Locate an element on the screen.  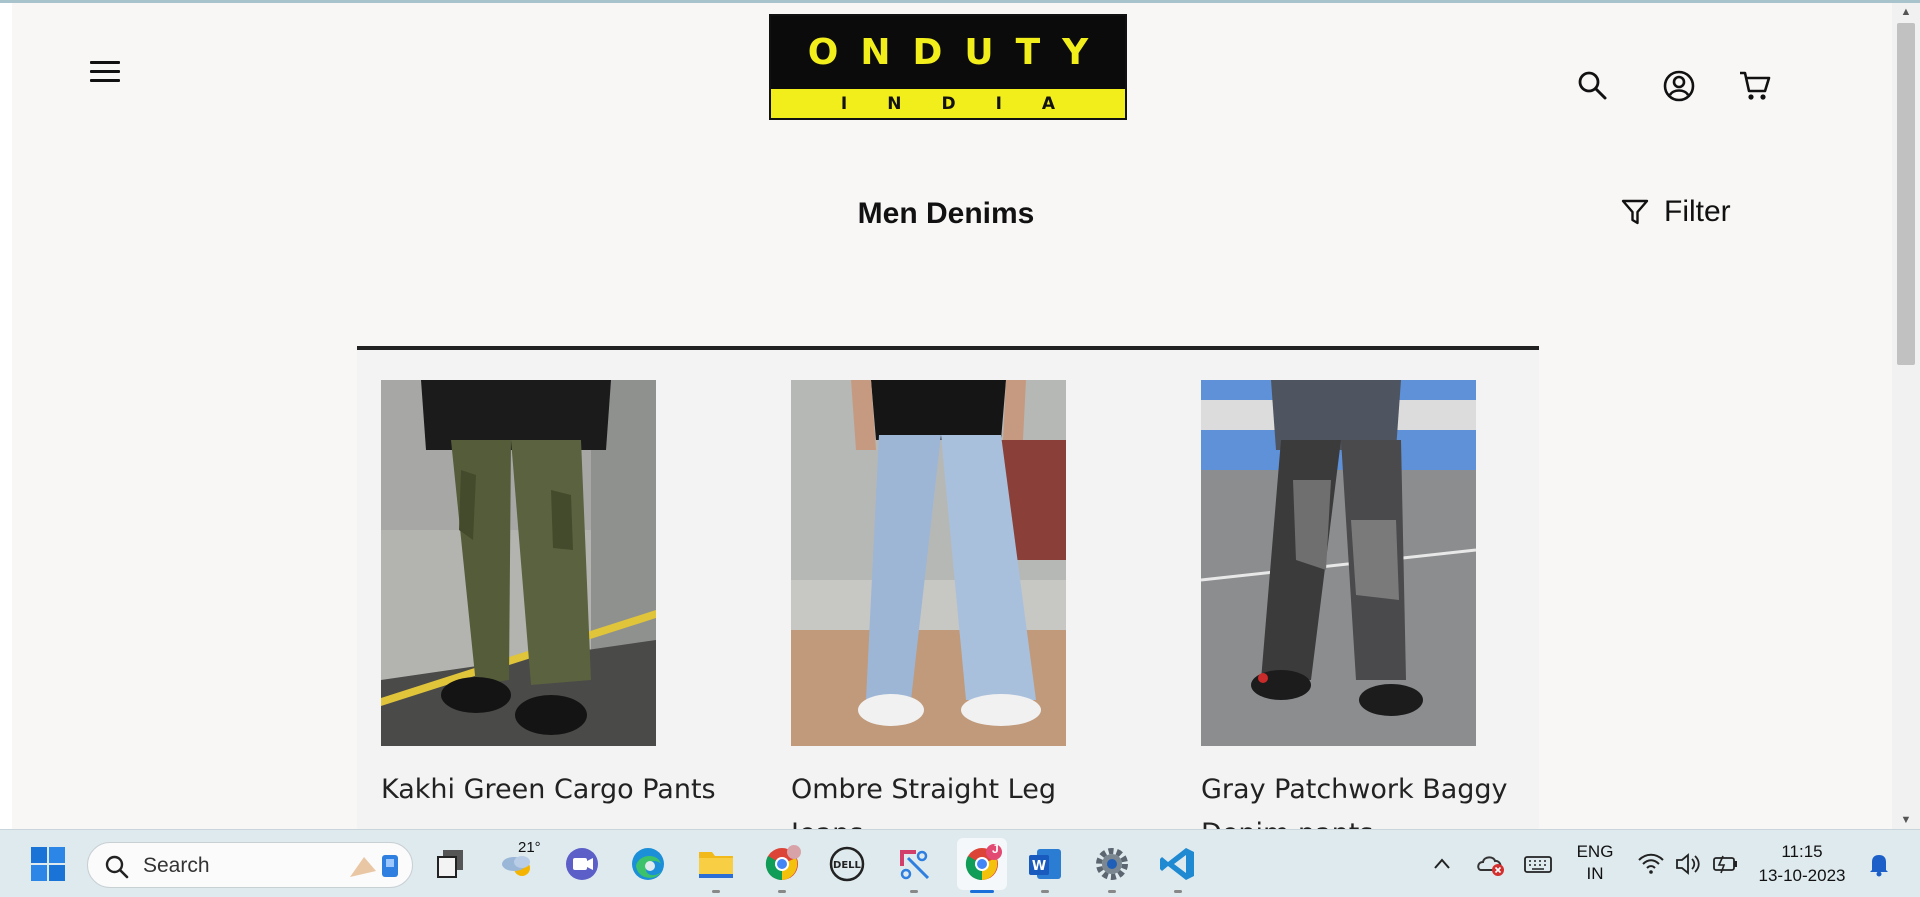
product-image-cargo-pants is located at coordinates (518, 563).